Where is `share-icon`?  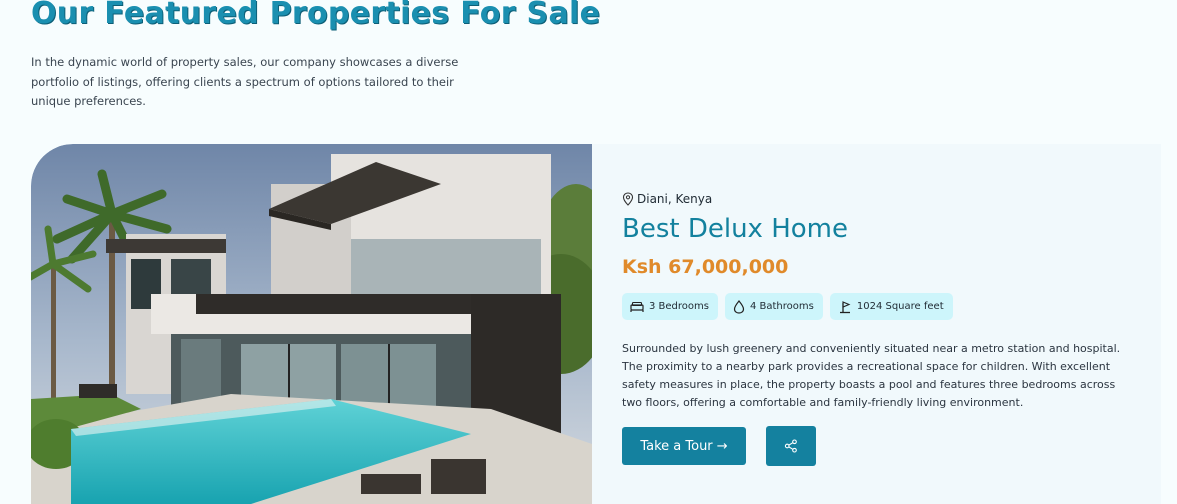 share-icon is located at coordinates (790, 446).